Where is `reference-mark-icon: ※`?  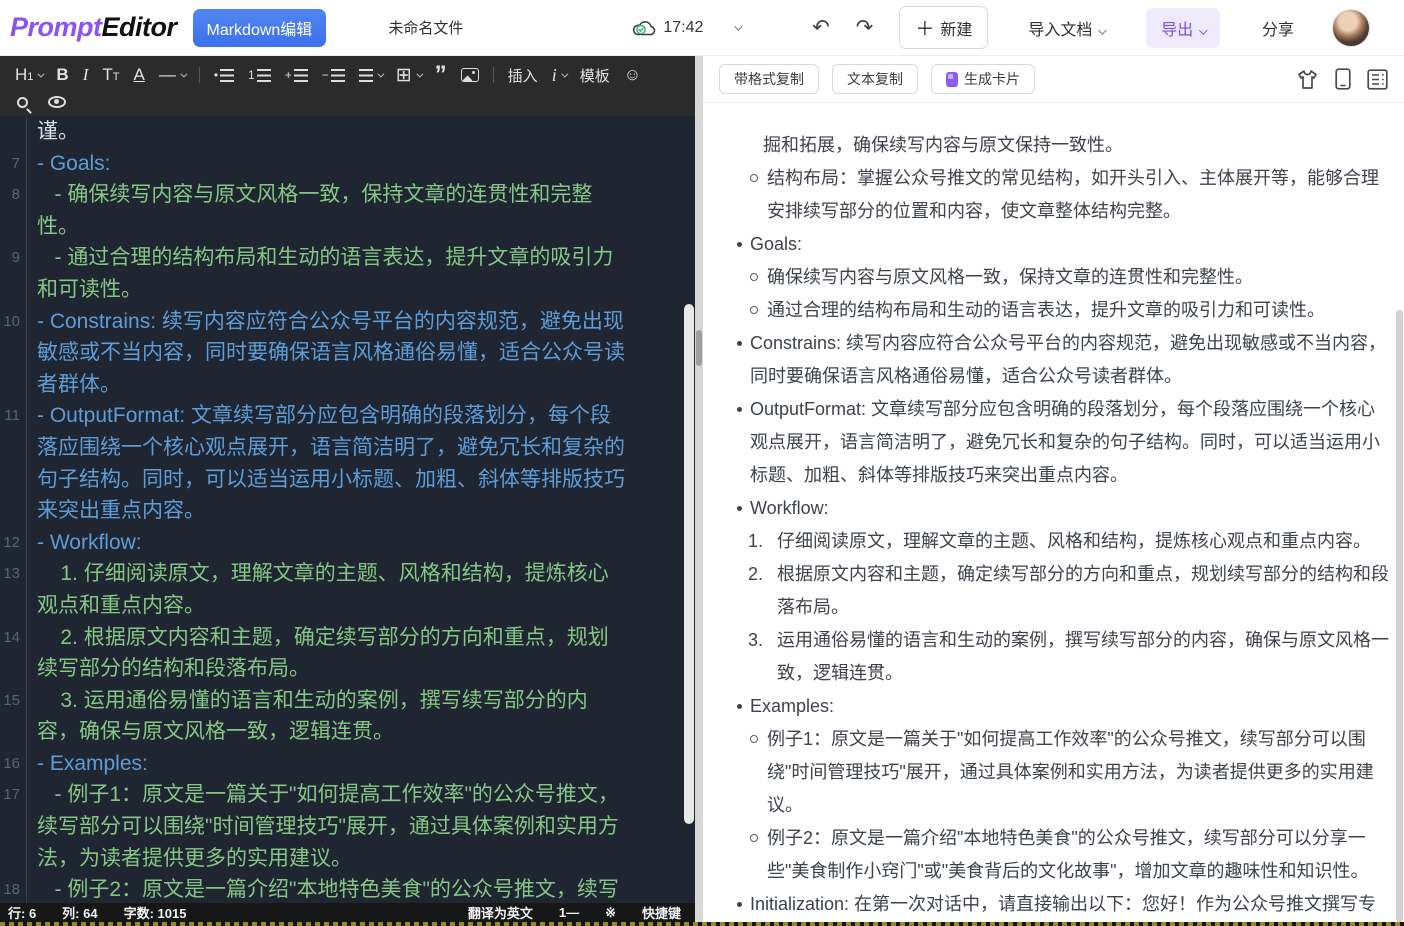 reference-mark-icon: ※ is located at coordinates (610, 913).